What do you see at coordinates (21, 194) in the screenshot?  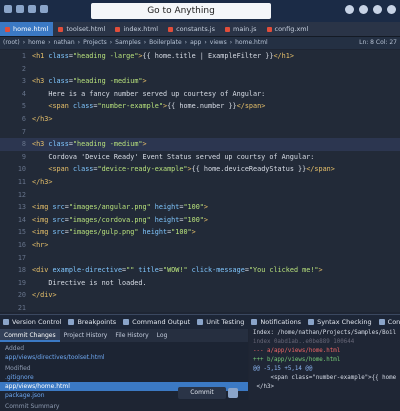 I see `line-number: 12` at bounding box center [21, 194].